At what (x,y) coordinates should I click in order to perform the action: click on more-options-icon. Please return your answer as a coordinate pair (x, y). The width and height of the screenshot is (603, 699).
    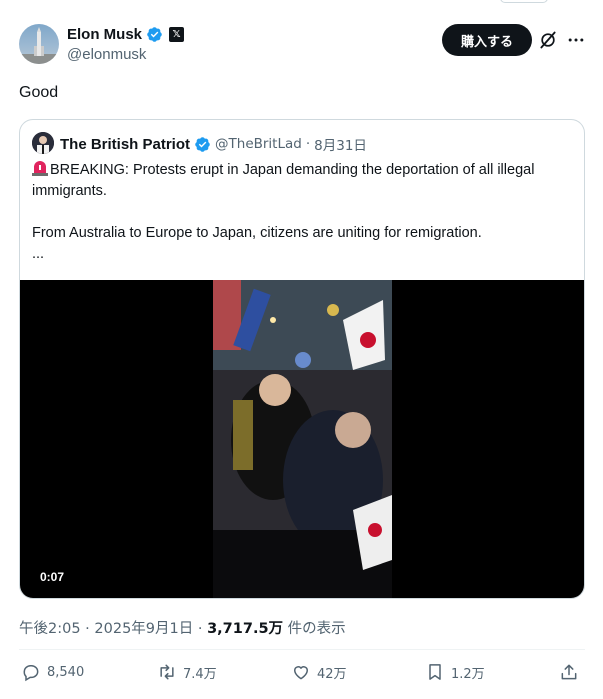
    Looking at the image, I should click on (576, 40).